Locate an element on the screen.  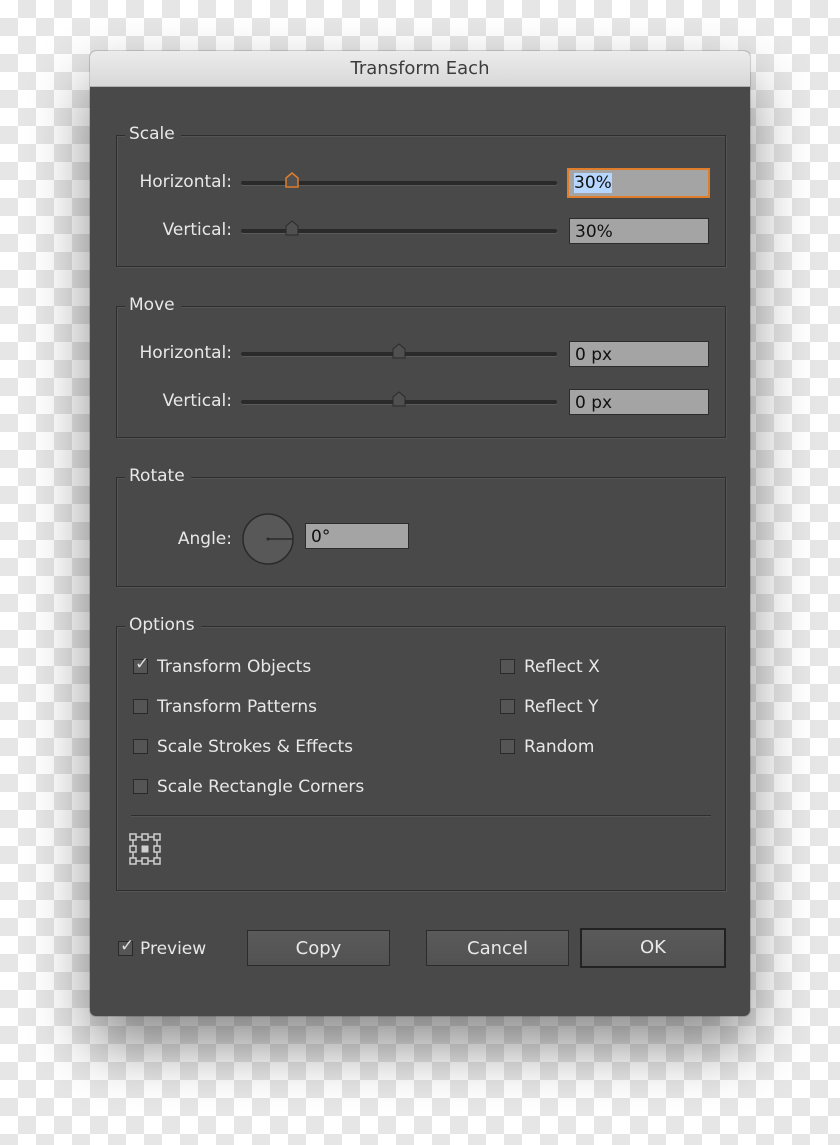
scale-horizontal-slider is located at coordinates (399, 180).